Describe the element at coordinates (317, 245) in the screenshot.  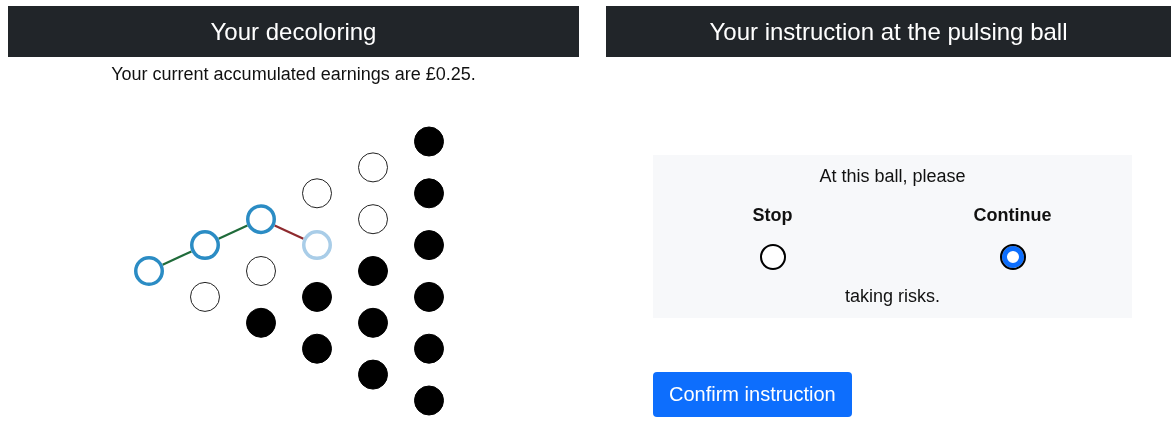
I see `current-ball` at that location.